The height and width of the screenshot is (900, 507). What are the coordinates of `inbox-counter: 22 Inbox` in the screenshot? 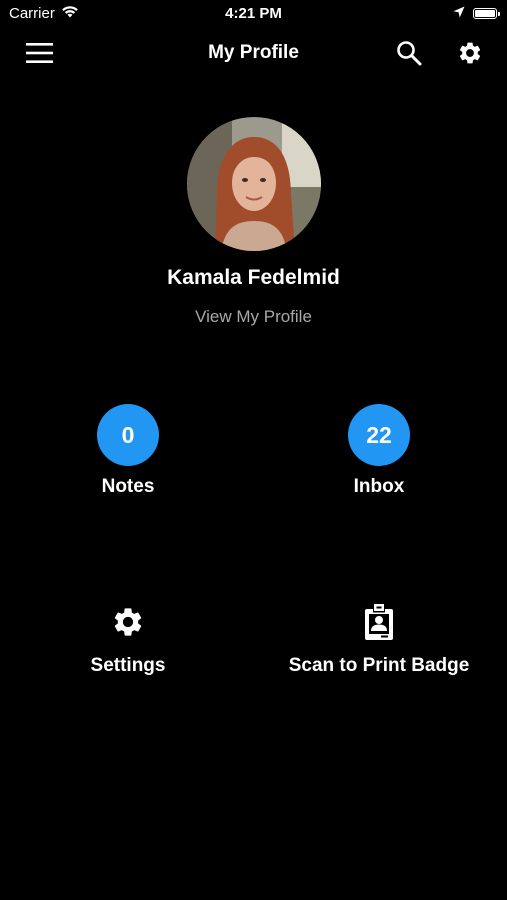 It's located at (379, 451).